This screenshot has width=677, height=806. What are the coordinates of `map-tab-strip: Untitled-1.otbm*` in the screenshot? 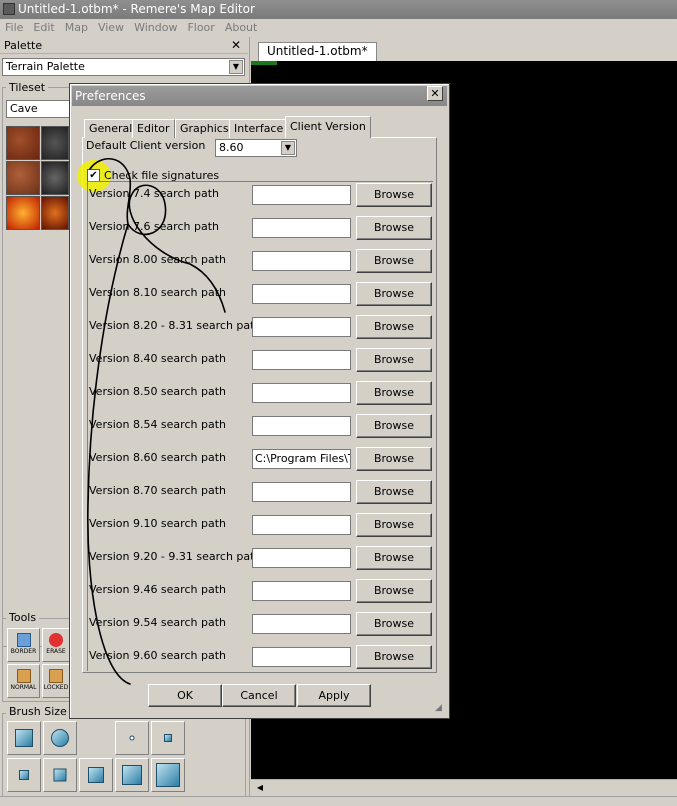 It's located at (464, 49).